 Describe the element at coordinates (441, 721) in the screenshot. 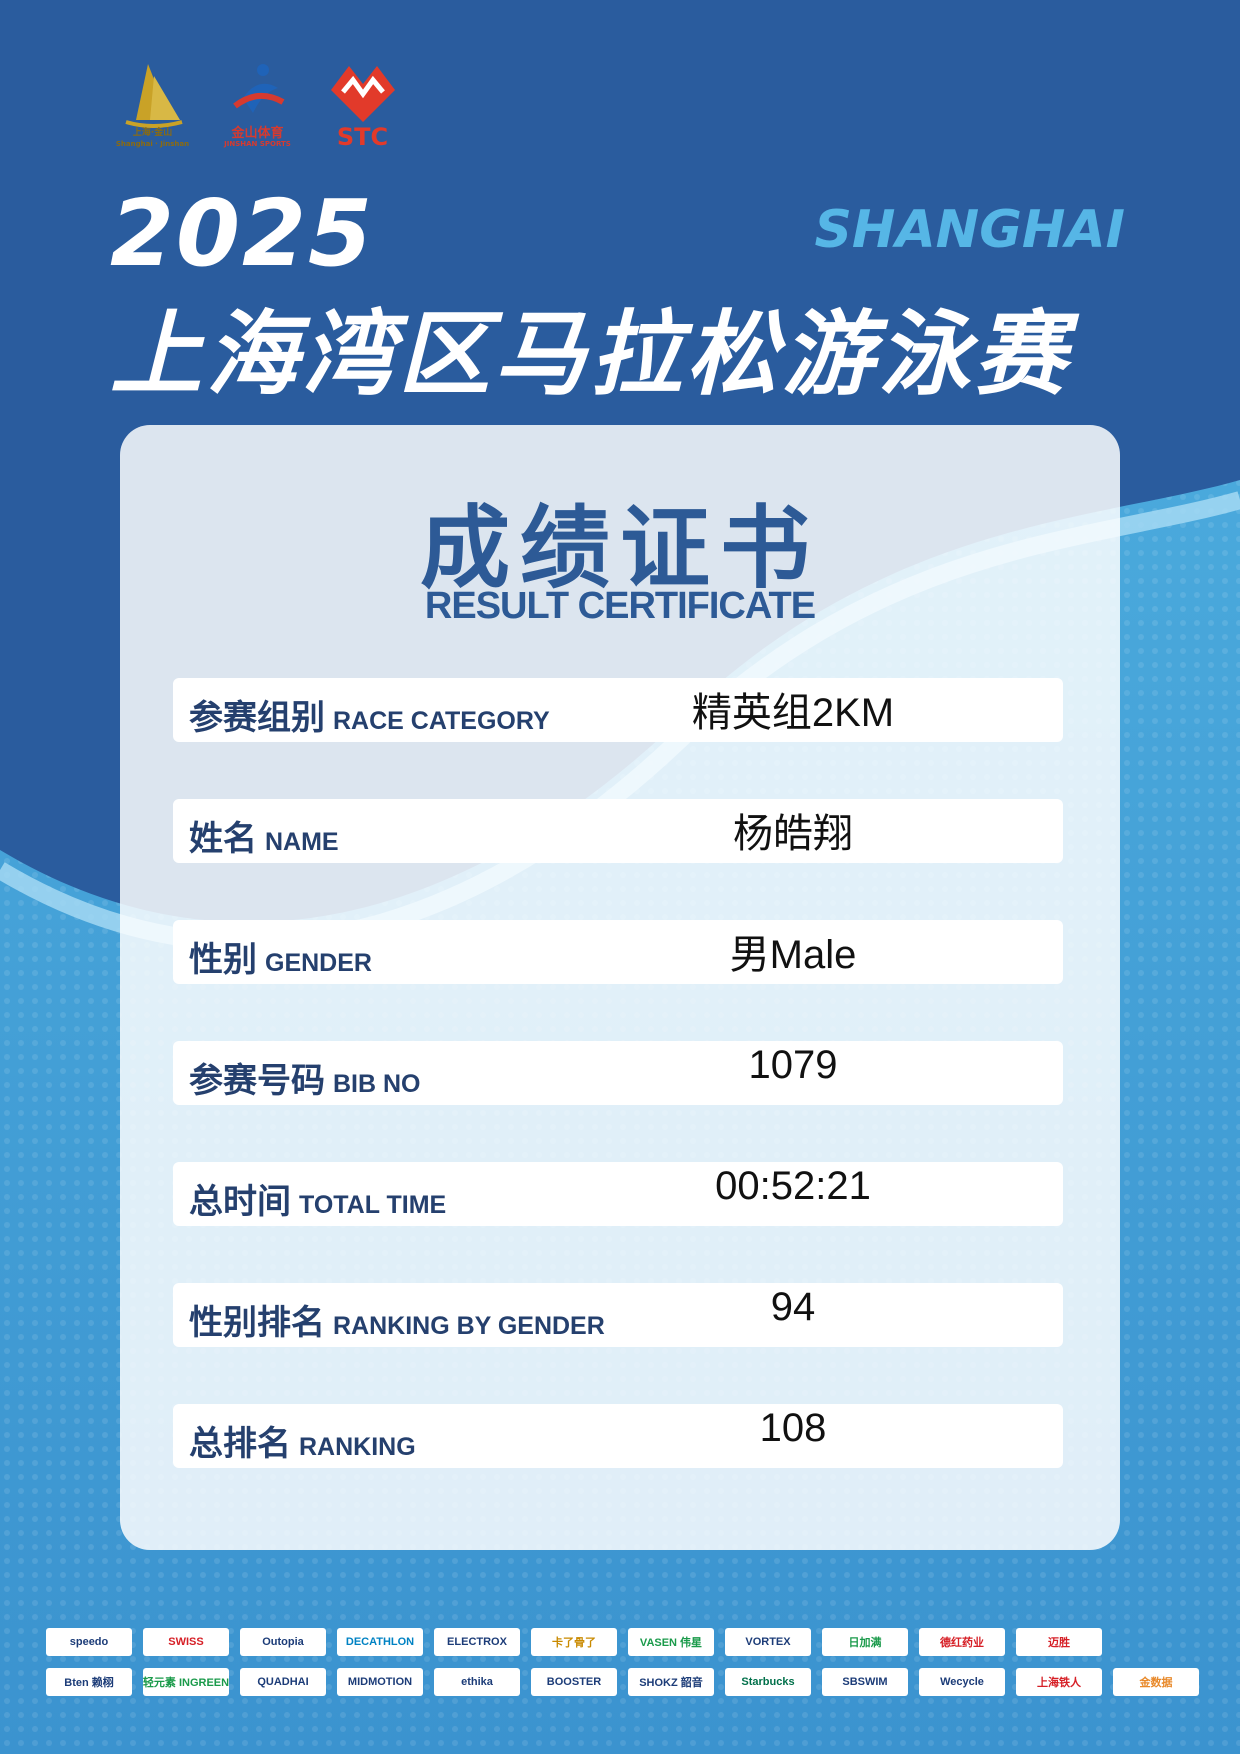

I see `row-label-en: RACE CATEGORY` at that location.